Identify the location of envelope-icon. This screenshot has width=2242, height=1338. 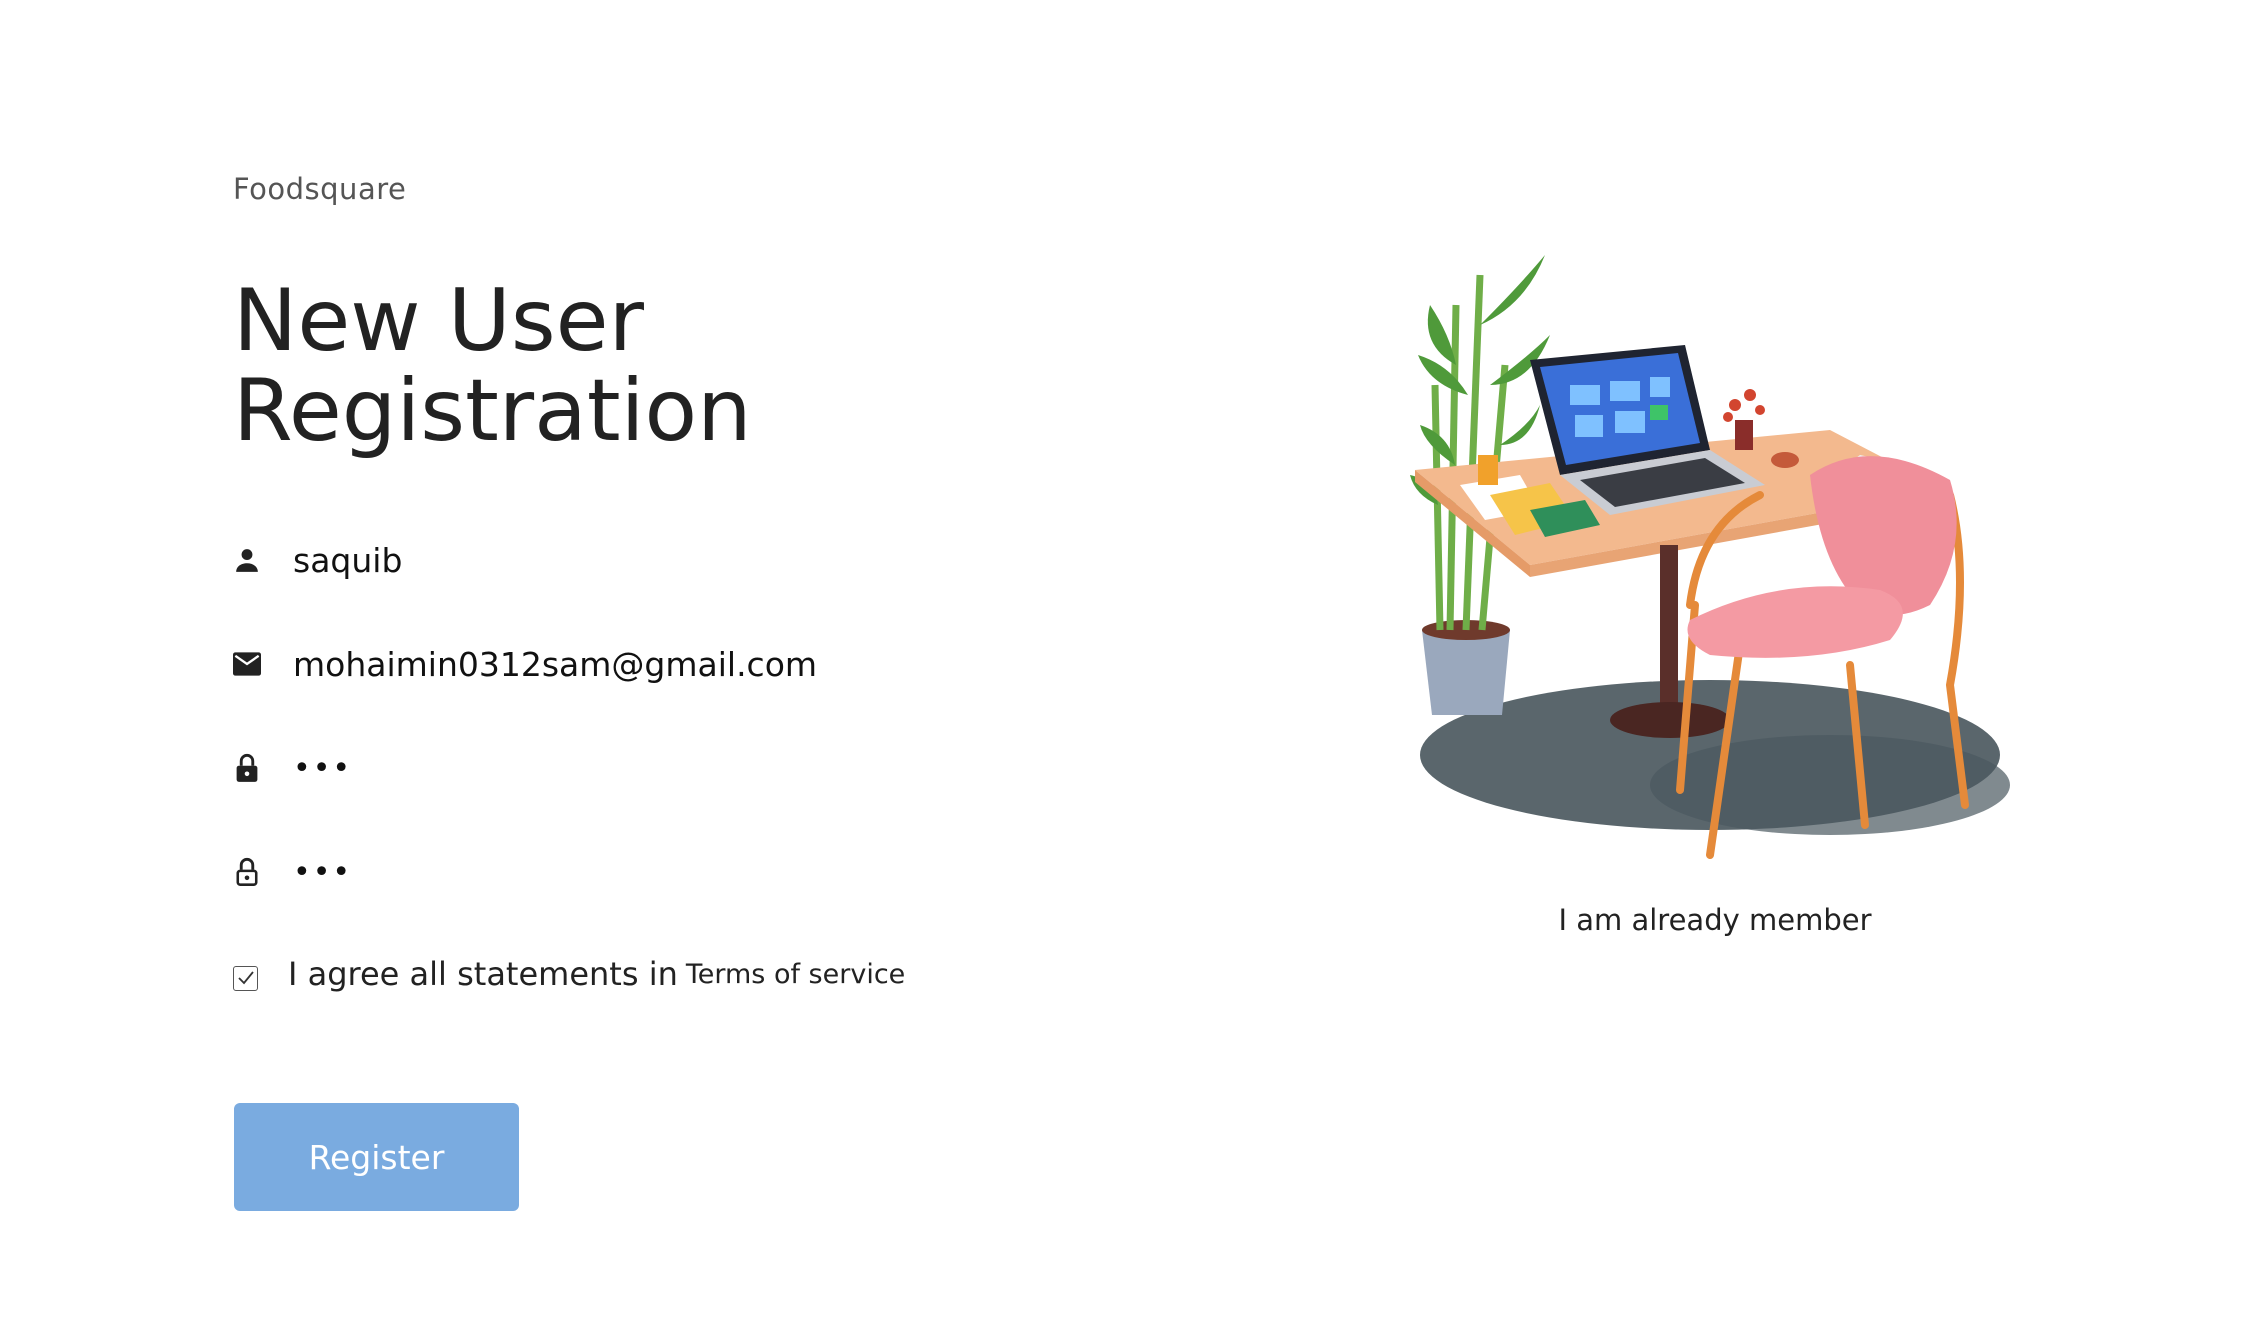
(247, 664).